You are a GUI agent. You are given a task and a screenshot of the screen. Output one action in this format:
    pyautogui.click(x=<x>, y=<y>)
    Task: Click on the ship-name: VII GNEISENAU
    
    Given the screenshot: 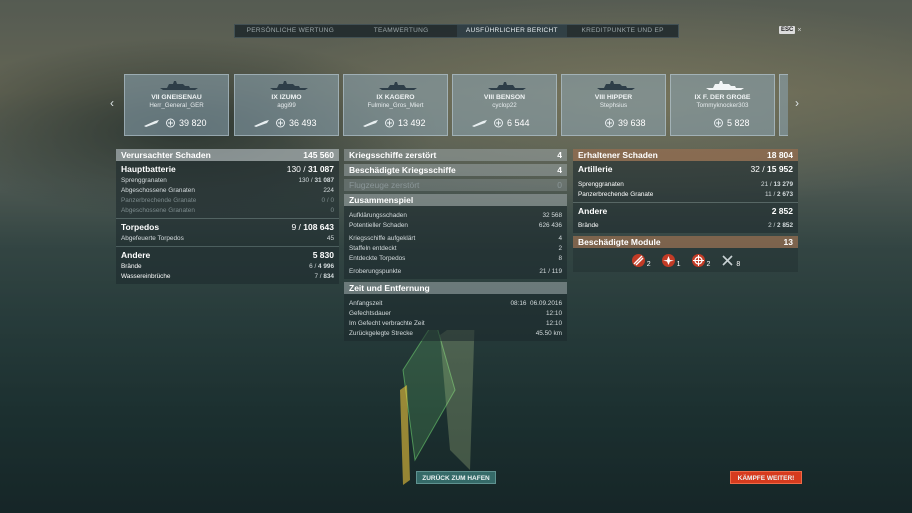 What is the action you would take?
    pyautogui.click(x=176, y=97)
    